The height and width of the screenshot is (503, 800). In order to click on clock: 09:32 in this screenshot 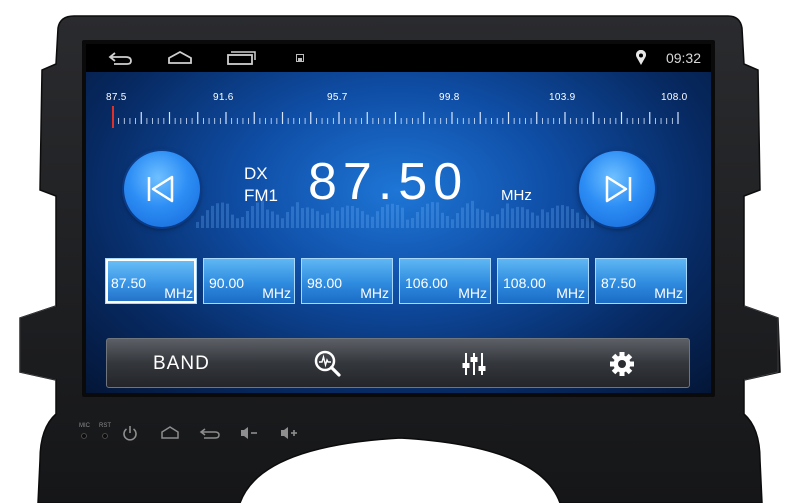, I will do `click(683, 58)`.